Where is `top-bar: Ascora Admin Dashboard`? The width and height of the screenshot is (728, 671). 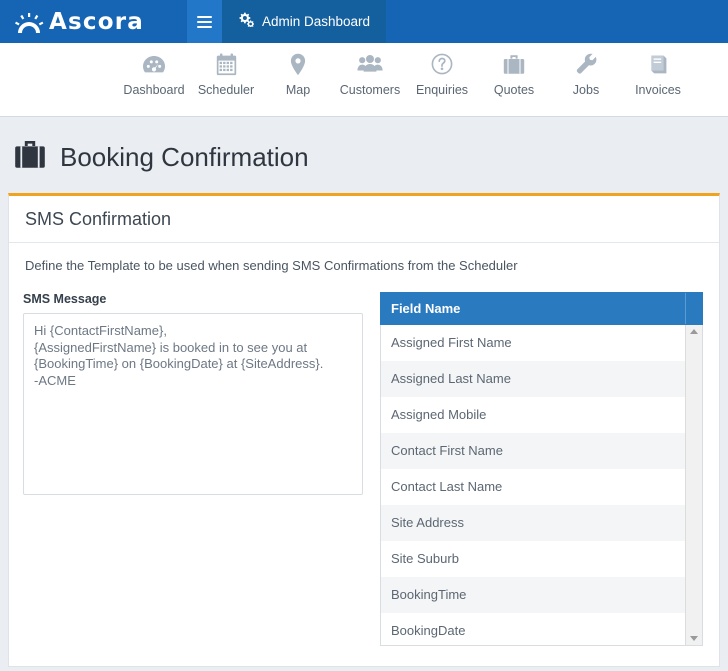
top-bar: Ascora Admin Dashboard is located at coordinates (364, 21).